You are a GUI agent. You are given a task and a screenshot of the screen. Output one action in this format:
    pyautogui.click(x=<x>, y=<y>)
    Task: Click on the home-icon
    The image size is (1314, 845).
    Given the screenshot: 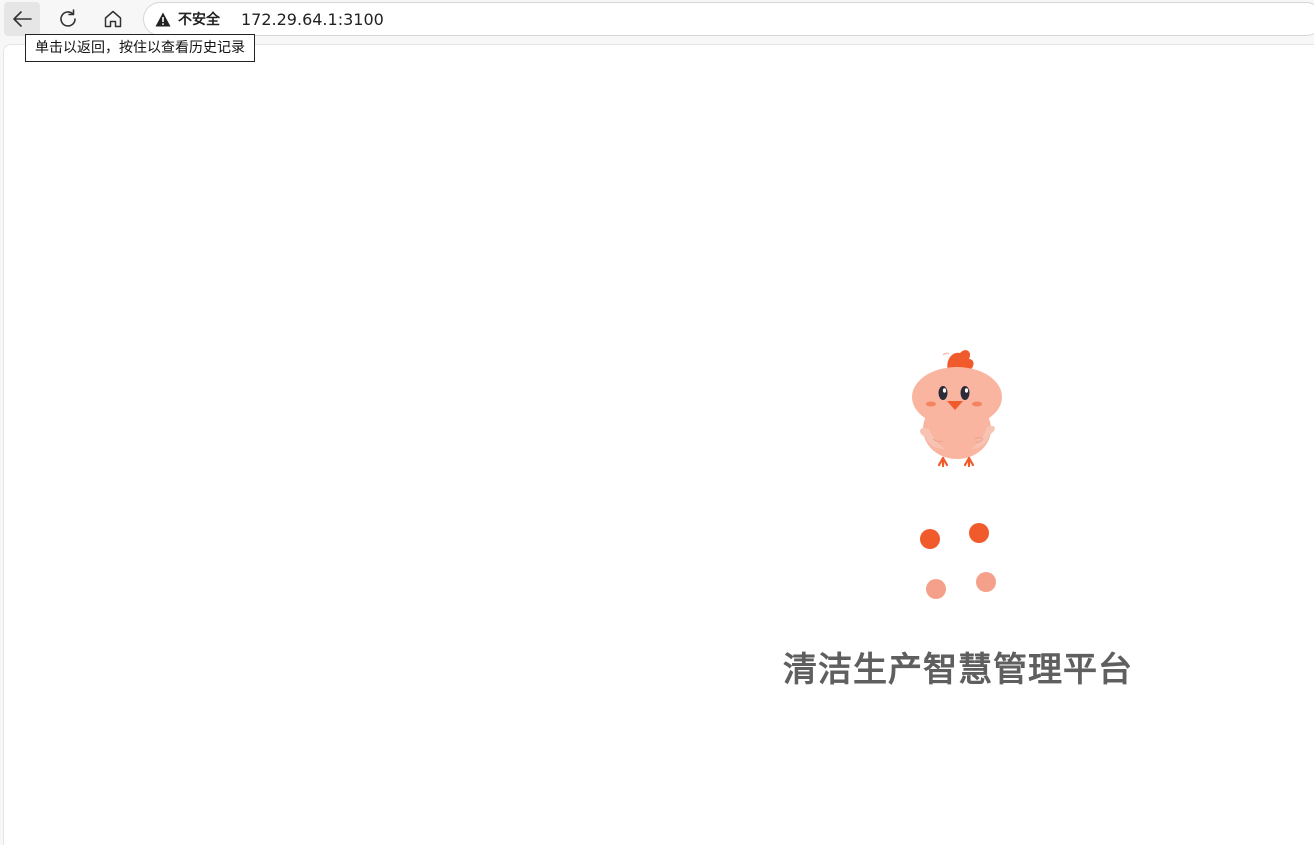 What is the action you would take?
    pyautogui.click(x=113, y=19)
    